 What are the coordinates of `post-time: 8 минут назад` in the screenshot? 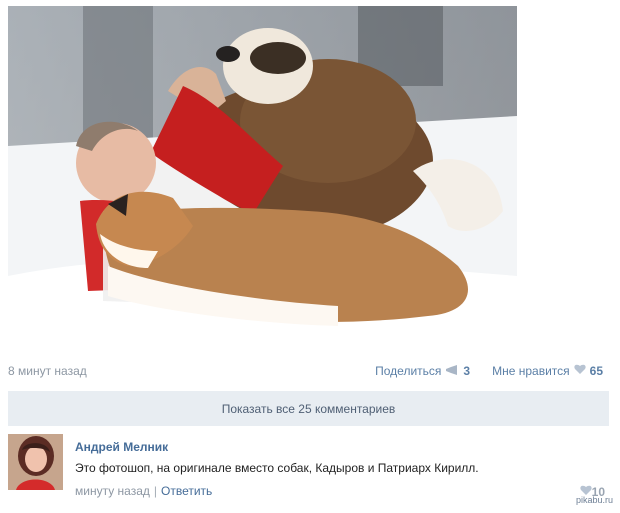 It's located at (47, 371).